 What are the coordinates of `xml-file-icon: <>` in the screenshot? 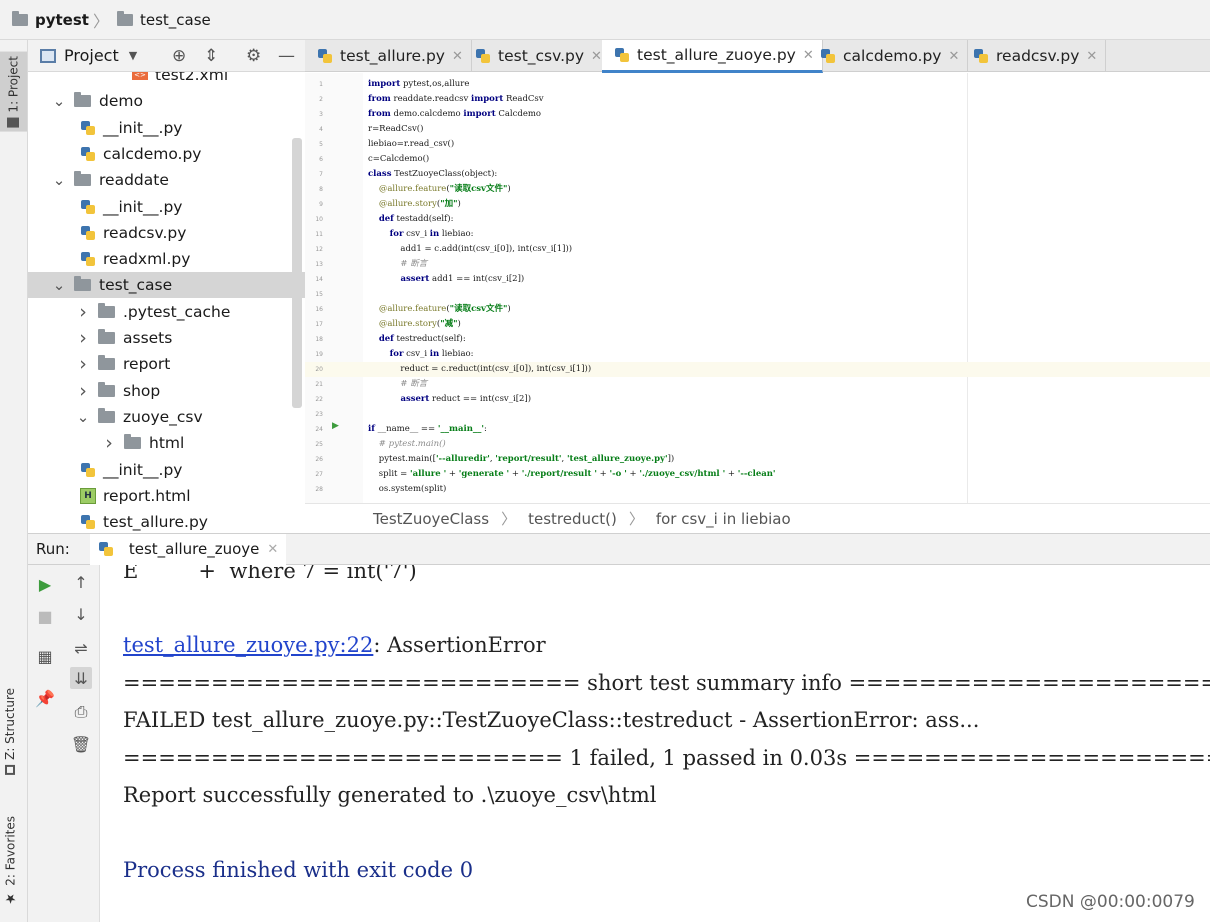 It's located at (140, 76).